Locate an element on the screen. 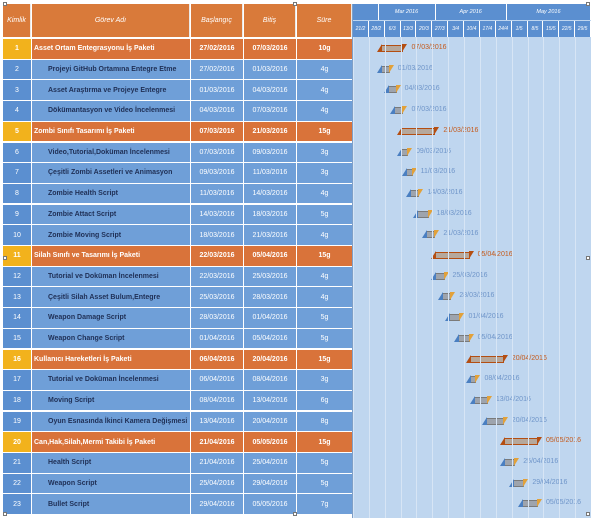  task-name-cell: Projeyi GitHub Ortamına Entegre Etme is located at coordinates (111, 69).